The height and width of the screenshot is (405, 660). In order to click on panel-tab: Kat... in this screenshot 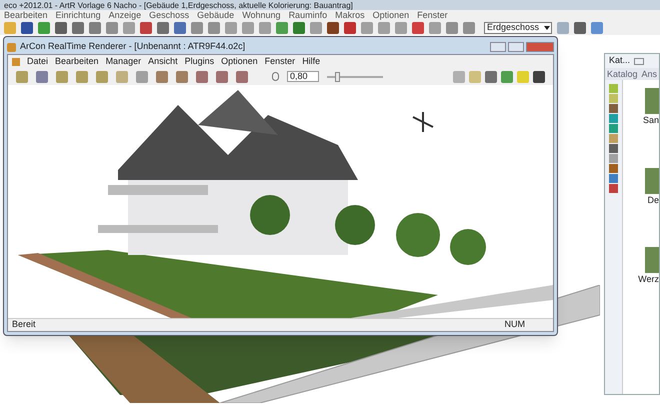, I will do `click(619, 61)`.